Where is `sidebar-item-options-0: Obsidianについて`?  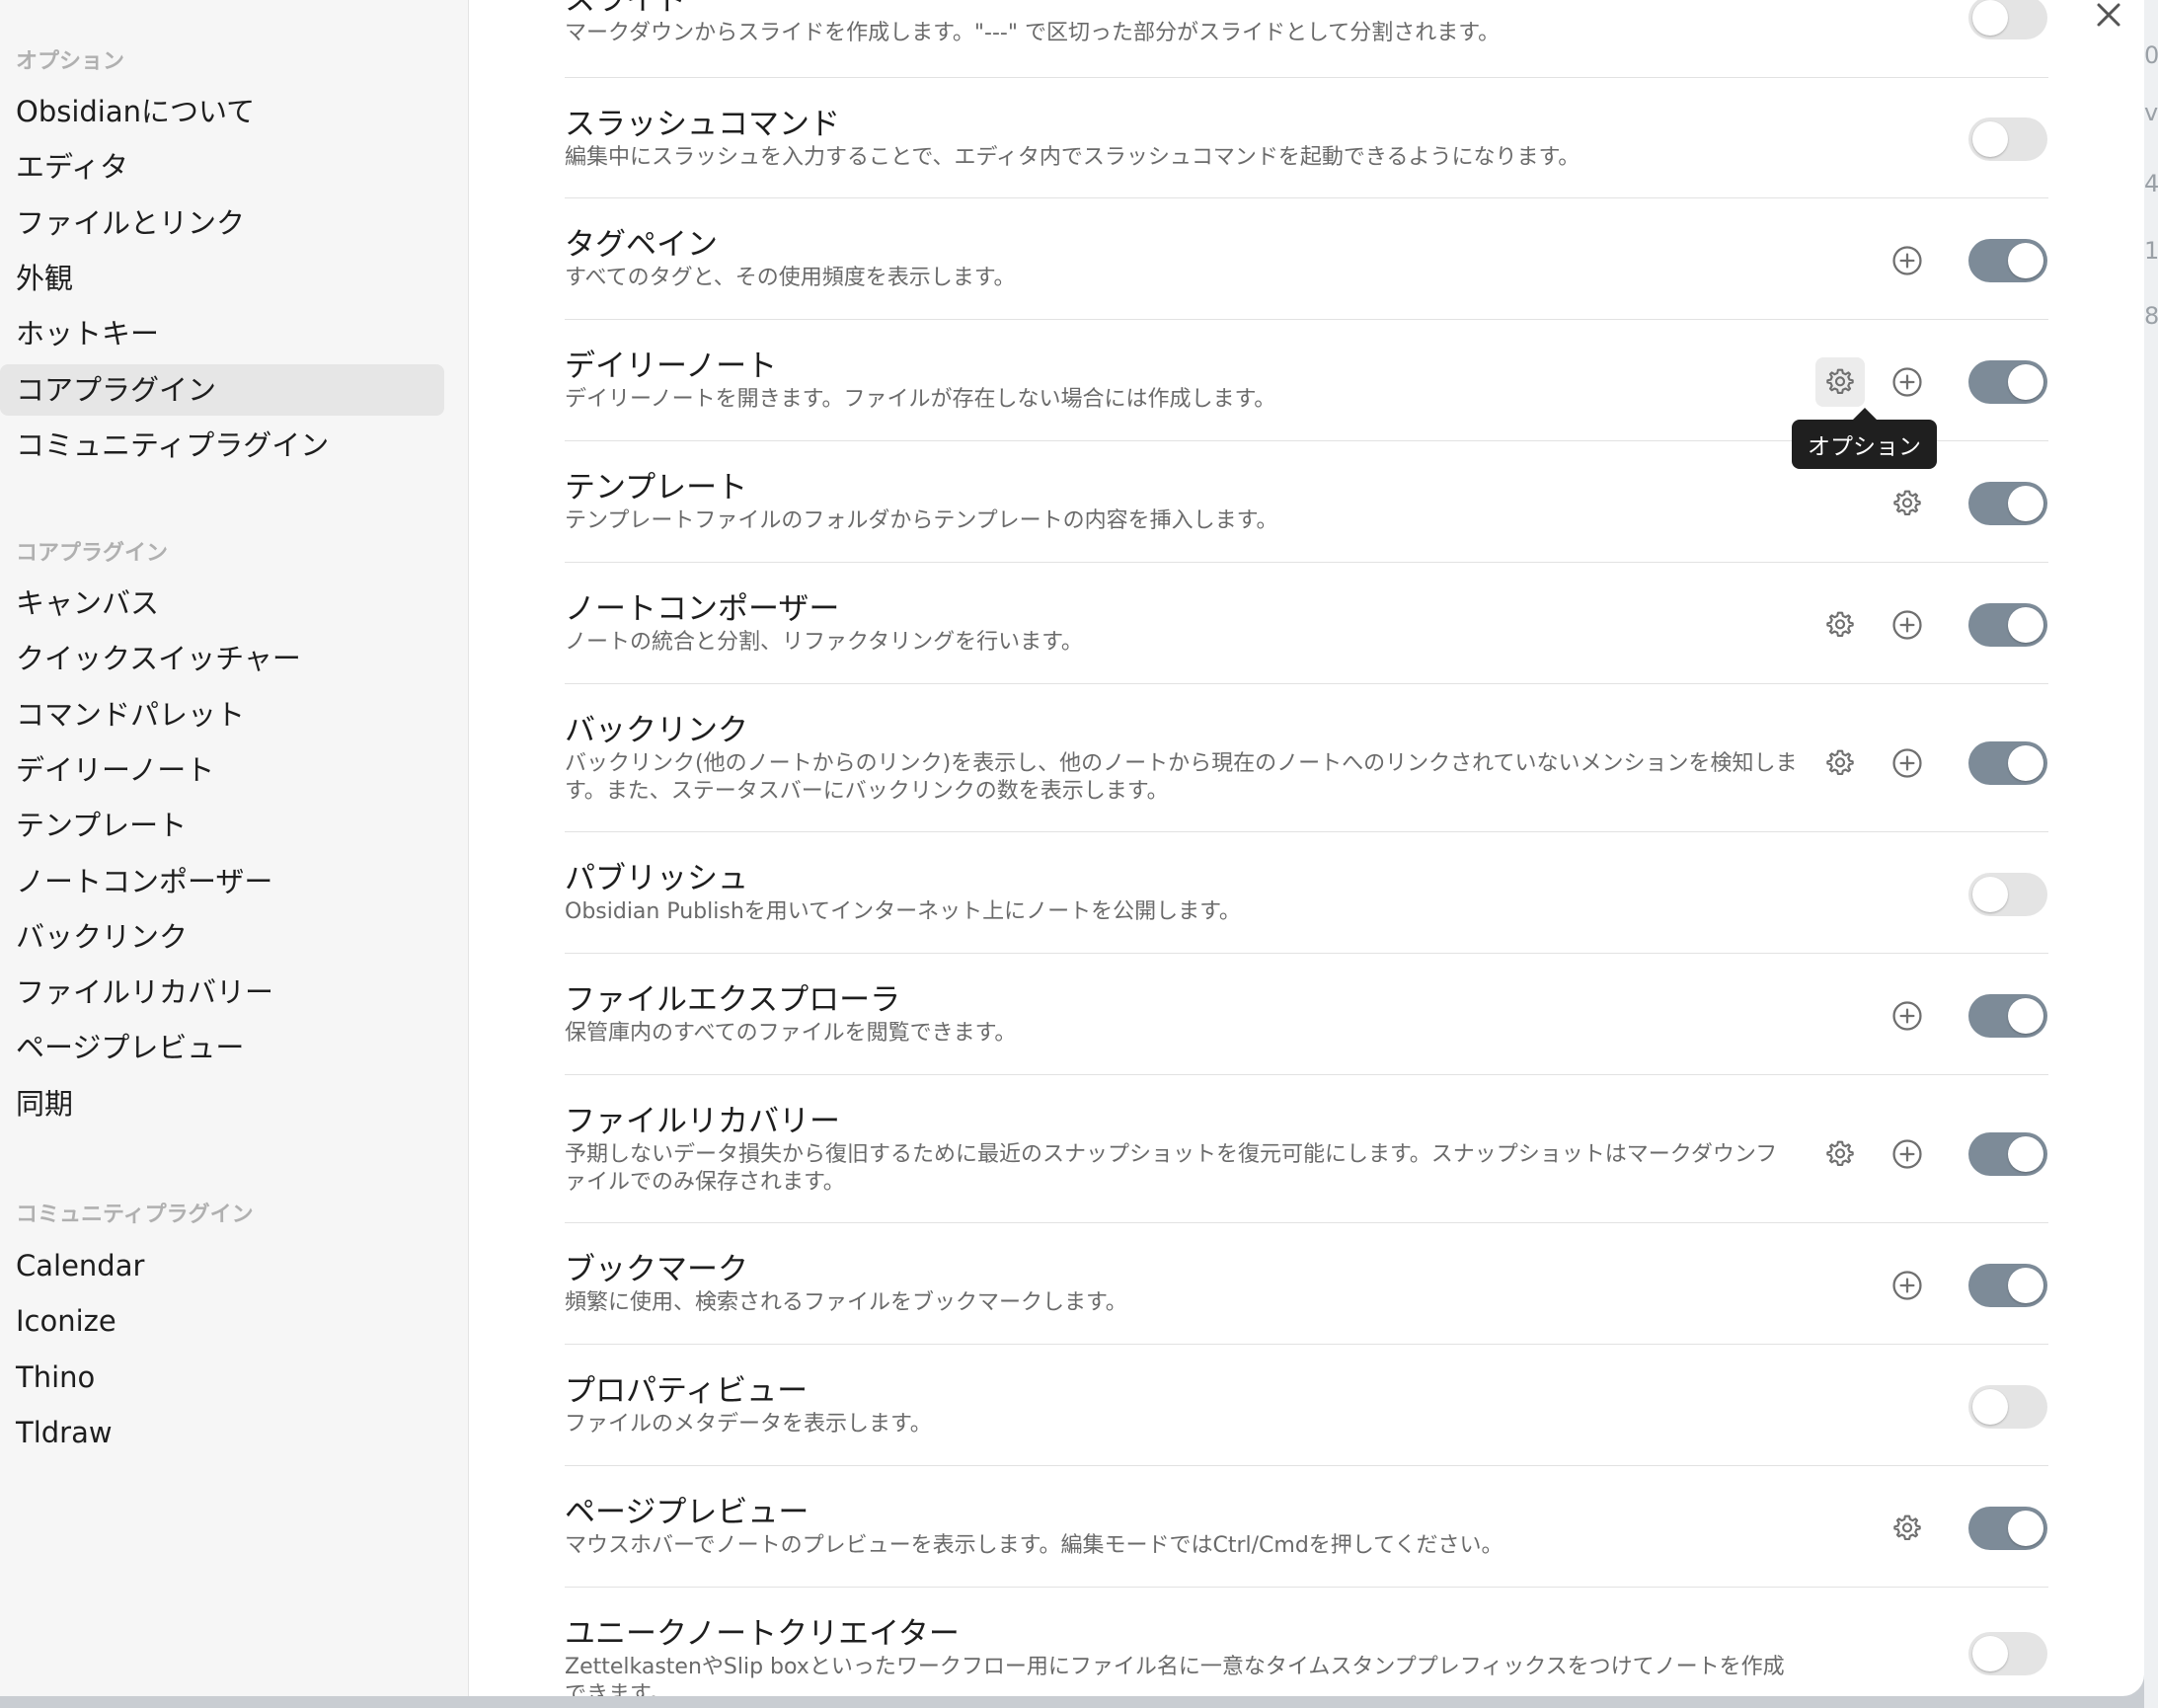
sidebar-item-options-0: Obsidianについて is located at coordinates (222, 111).